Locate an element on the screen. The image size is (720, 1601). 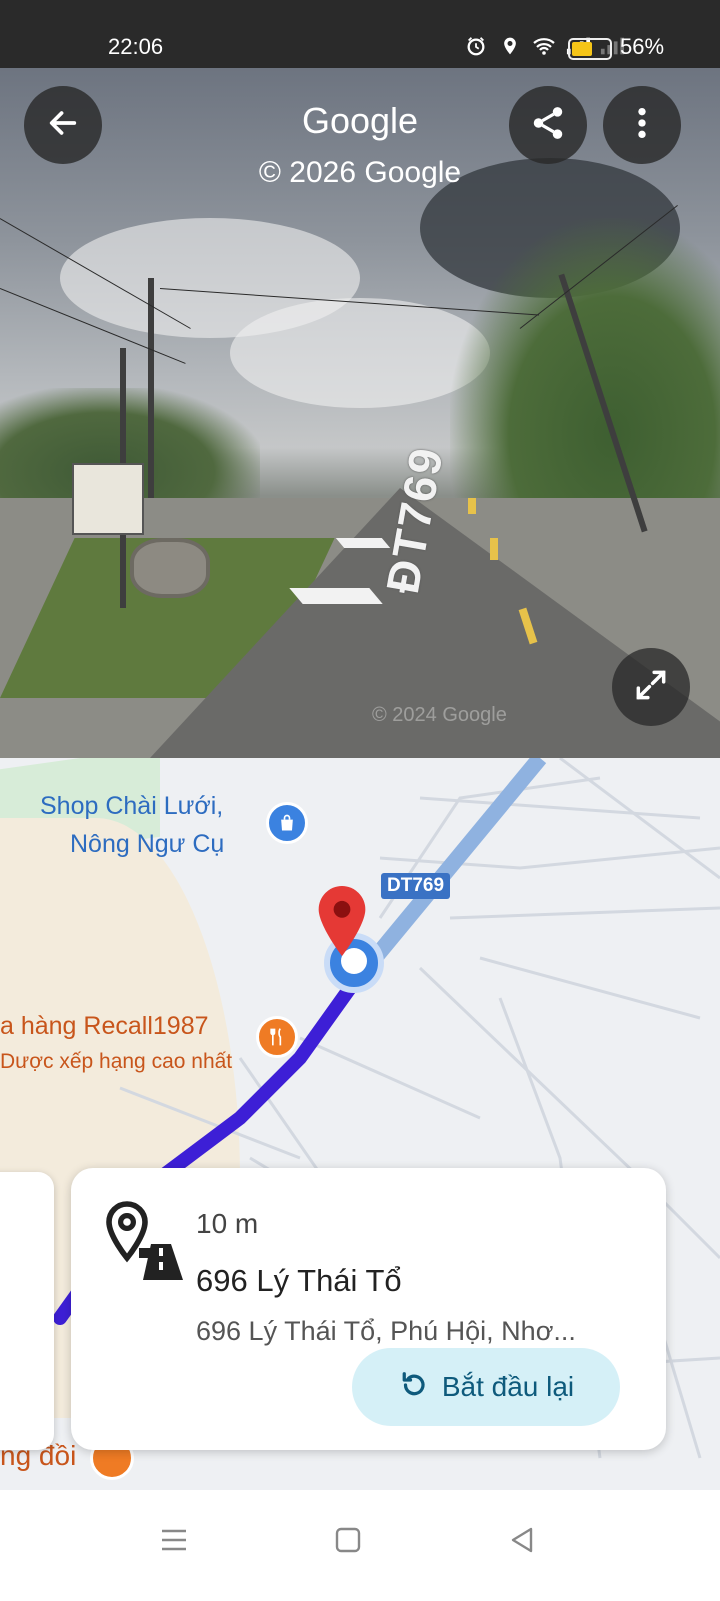
poi-restaurant-line1: a hàng Recall1987 is located at coordinates (104, 1026).